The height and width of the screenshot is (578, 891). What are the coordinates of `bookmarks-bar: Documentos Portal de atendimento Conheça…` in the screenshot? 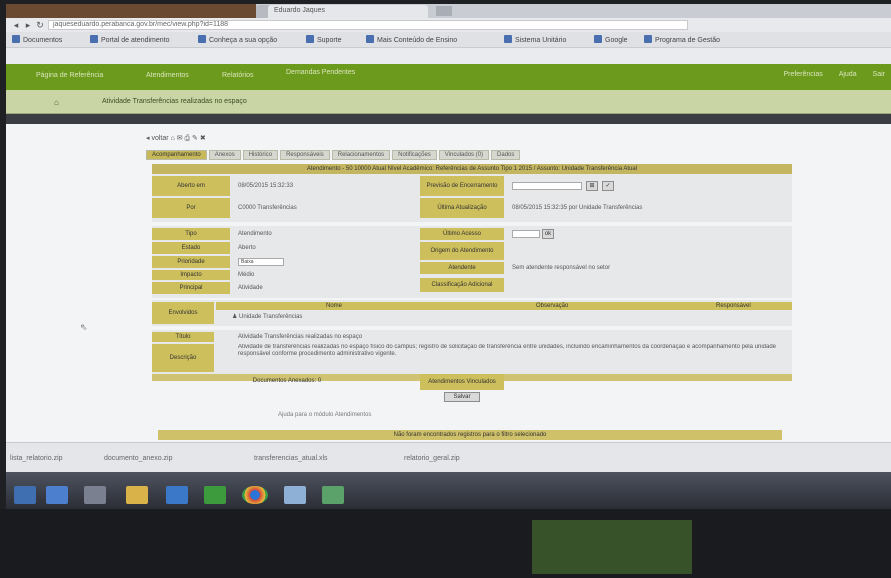 It's located at (448, 40).